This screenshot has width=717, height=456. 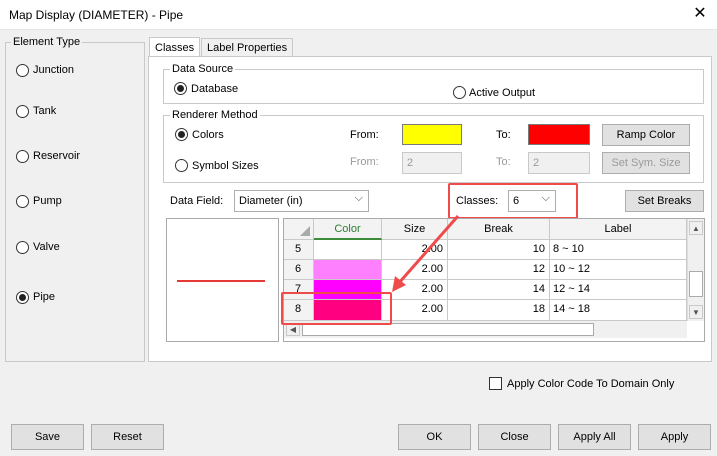 I want to click on tab-classes: Classes, so click(x=175, y=47).